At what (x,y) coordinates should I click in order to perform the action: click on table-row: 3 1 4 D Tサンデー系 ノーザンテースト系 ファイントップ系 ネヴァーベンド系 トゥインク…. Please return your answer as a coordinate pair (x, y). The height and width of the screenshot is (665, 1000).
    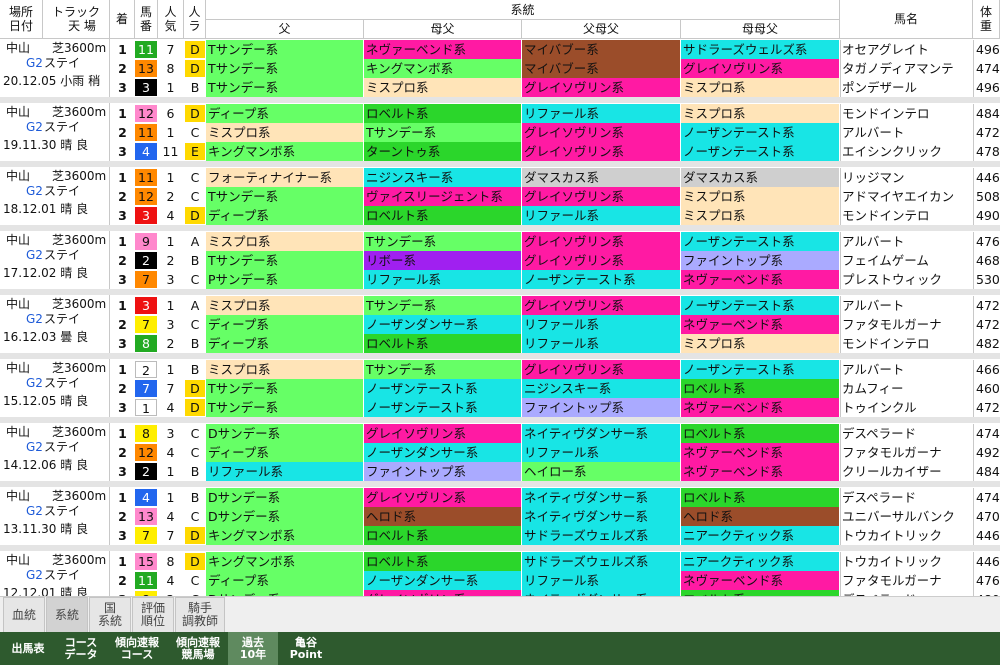
    Looking at the image, I should click on (555, 407).